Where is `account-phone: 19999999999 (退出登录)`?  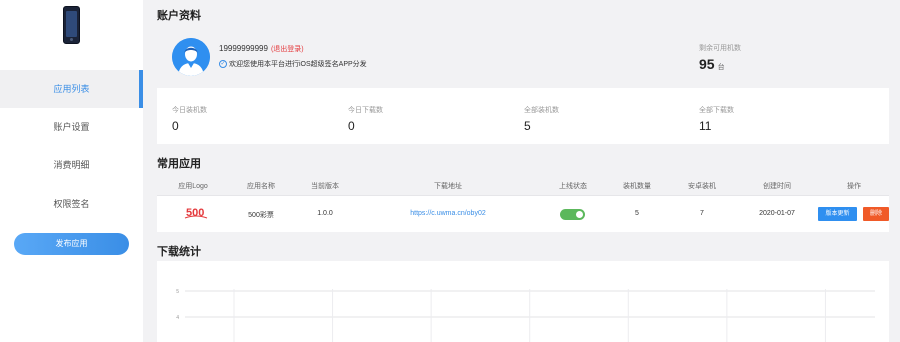
account-phone: 19999999999 (退出登录) is located at coordinates (261, 49).